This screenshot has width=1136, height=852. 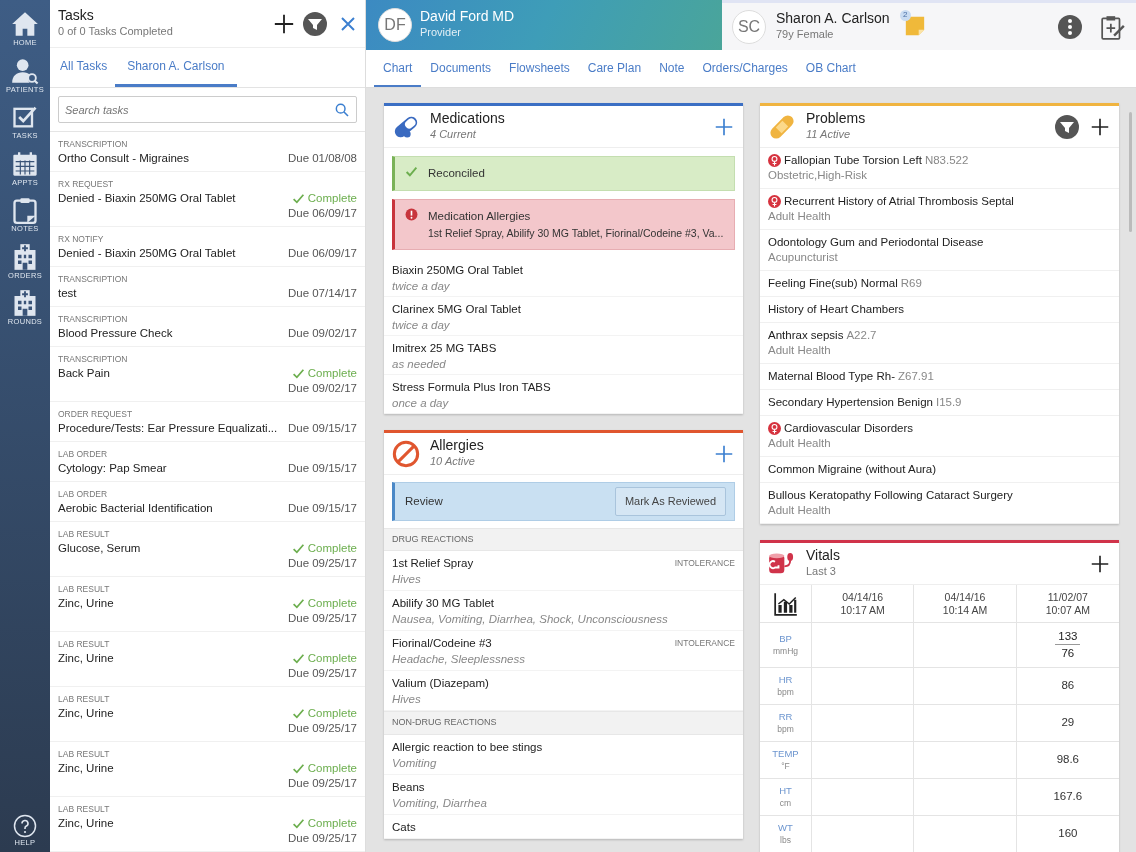 I want to click on medication-row: Imitrex 25 MG TABS as needed, so click(x=563, y=356).